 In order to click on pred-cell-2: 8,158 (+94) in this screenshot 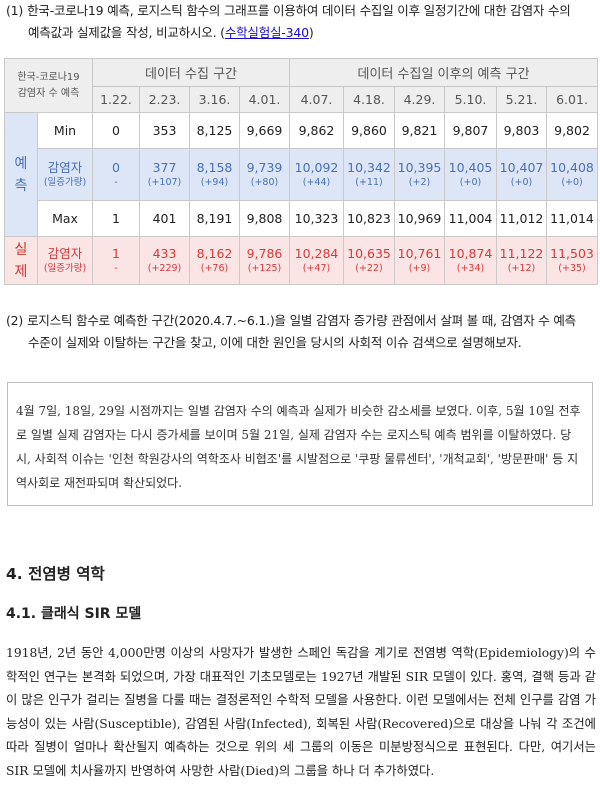, I will do `click(214, 174)`.